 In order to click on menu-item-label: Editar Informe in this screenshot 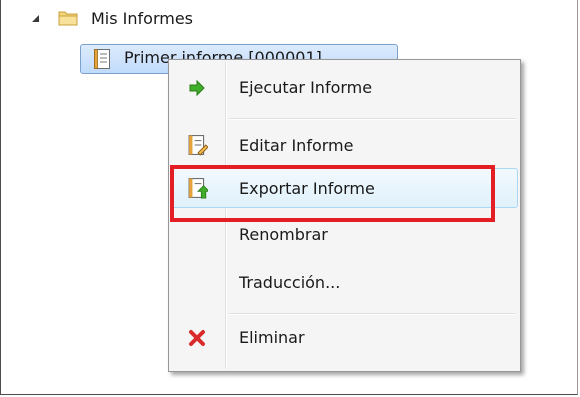, I will do `click(296, 145)`.